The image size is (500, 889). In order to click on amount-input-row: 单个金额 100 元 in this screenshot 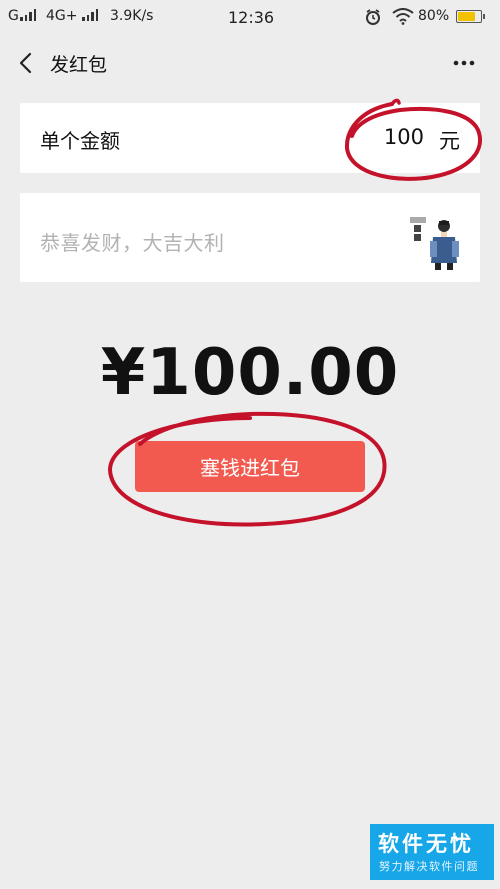, I will do `click(250, 138)`.